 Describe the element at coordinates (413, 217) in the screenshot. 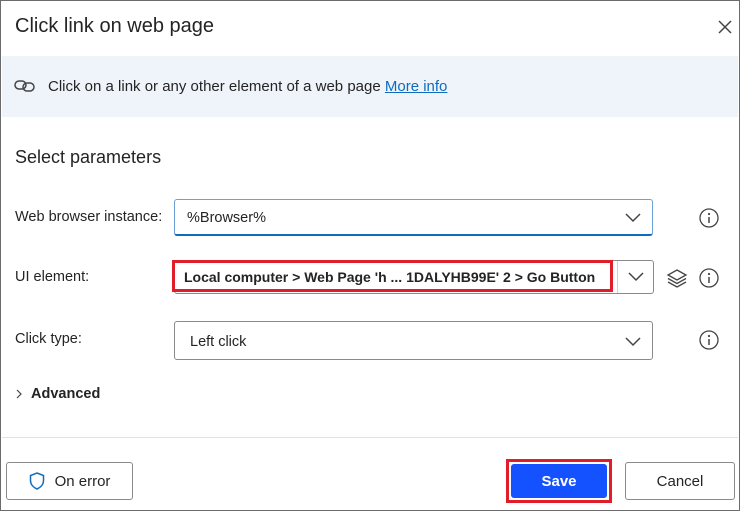

I see `browser-instance-dropdown: %Browser%` at that location.